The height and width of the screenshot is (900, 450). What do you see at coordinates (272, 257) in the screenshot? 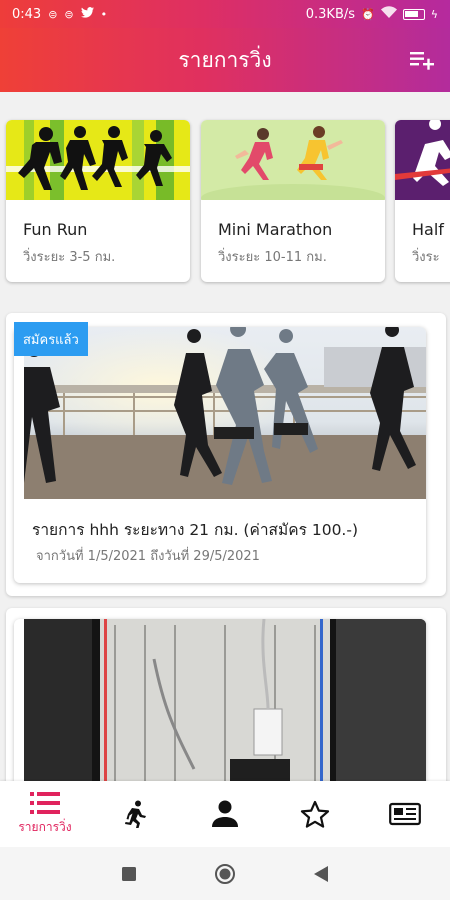
I see `category-distance: วิ่งระยะ 10-11 กม.` at bounding box center [272, 257].